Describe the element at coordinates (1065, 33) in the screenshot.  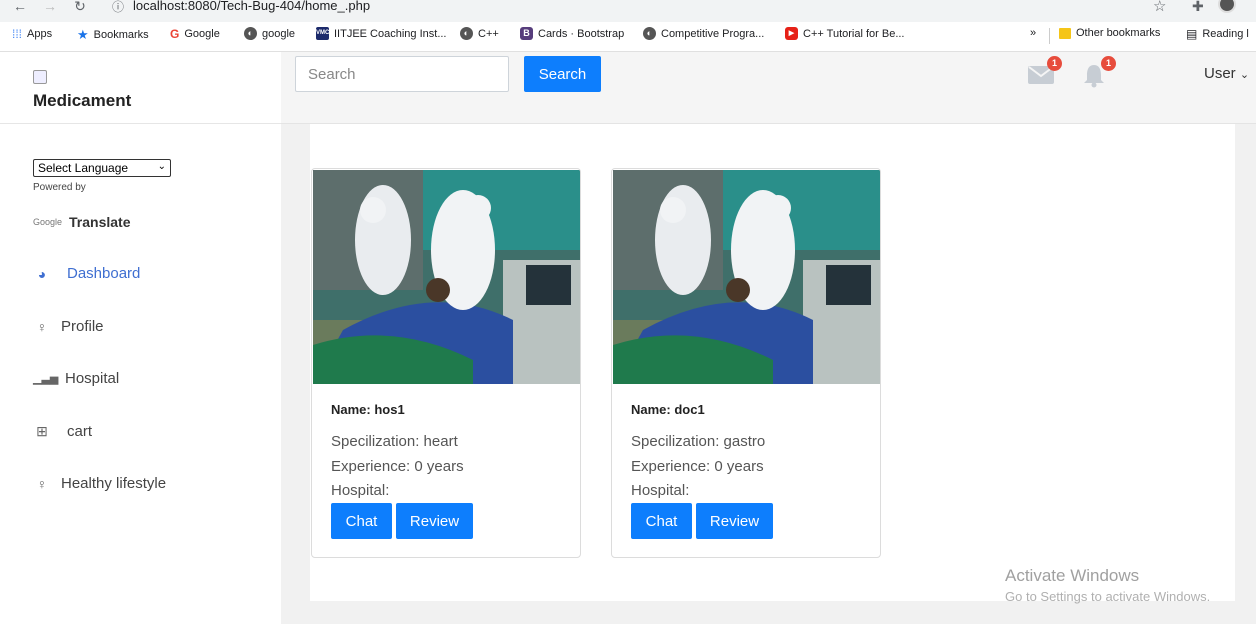
I see `folder-icon` at that location.